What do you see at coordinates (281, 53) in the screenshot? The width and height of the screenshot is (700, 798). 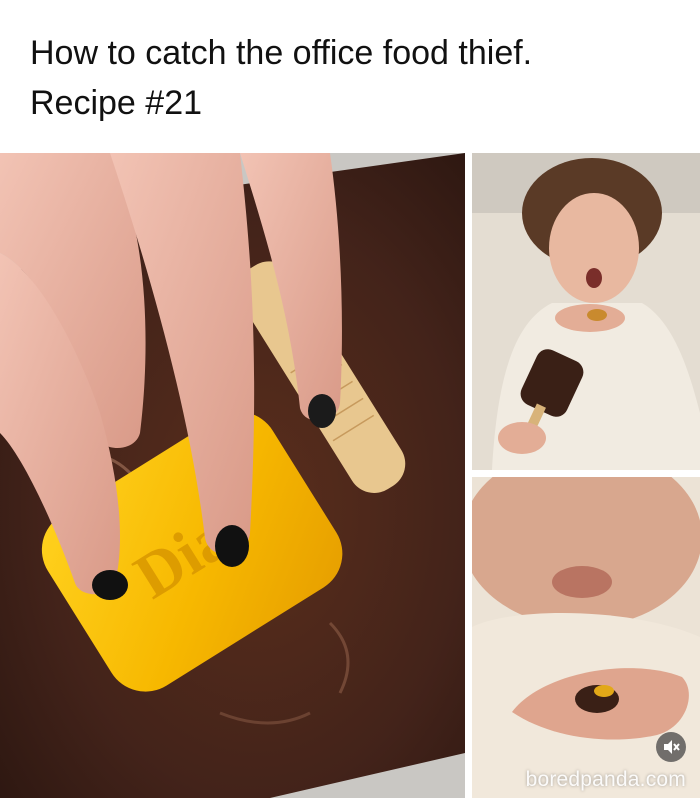 I see `caption-line-1: How to catch the office food thief.` at bounding box center [281, 53].